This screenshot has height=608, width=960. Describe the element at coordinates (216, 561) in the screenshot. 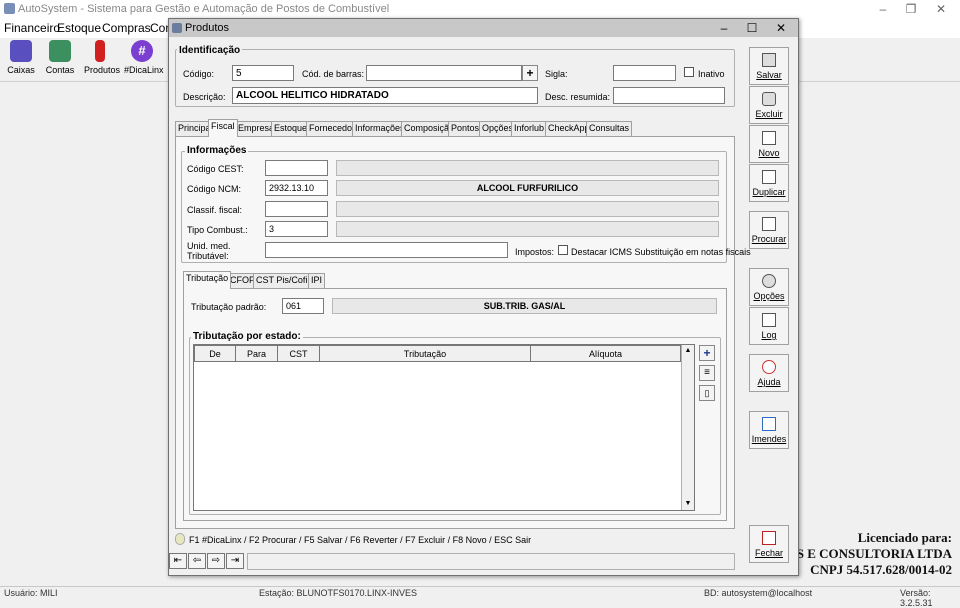

I see `nav-next-button: ⇨` at that location.